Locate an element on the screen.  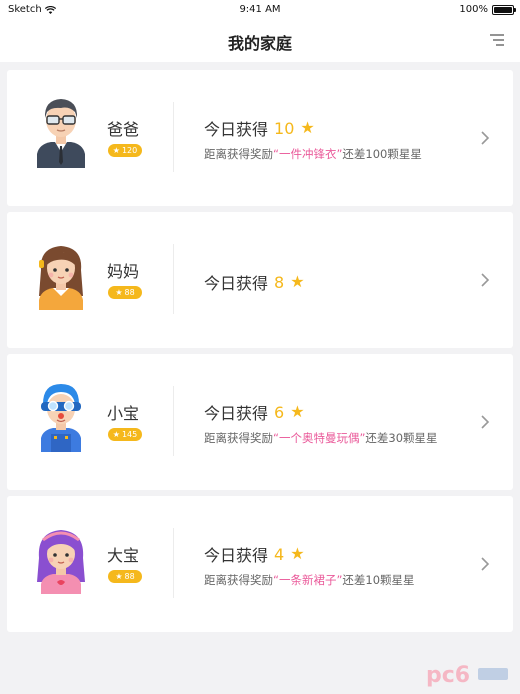
reward-progress: 距离获得奖励“一件冲锋衣”还差100颗星星 is located at coordinates (313, 154).